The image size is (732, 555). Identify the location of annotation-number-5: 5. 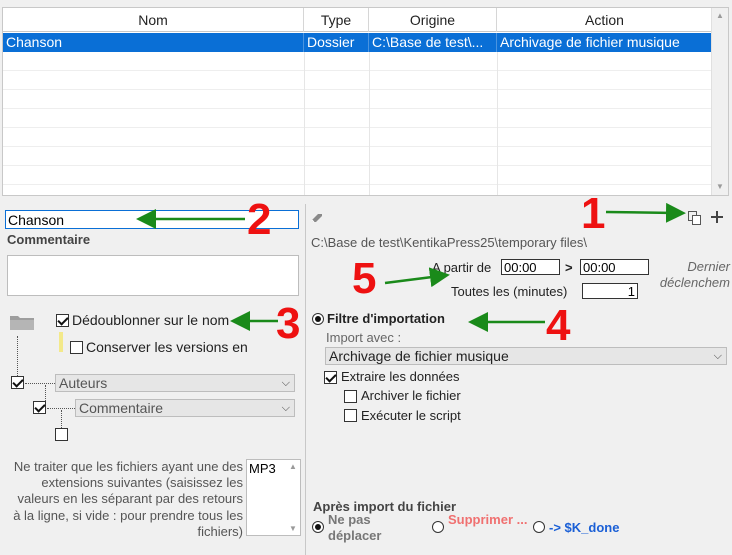
(364, 278).